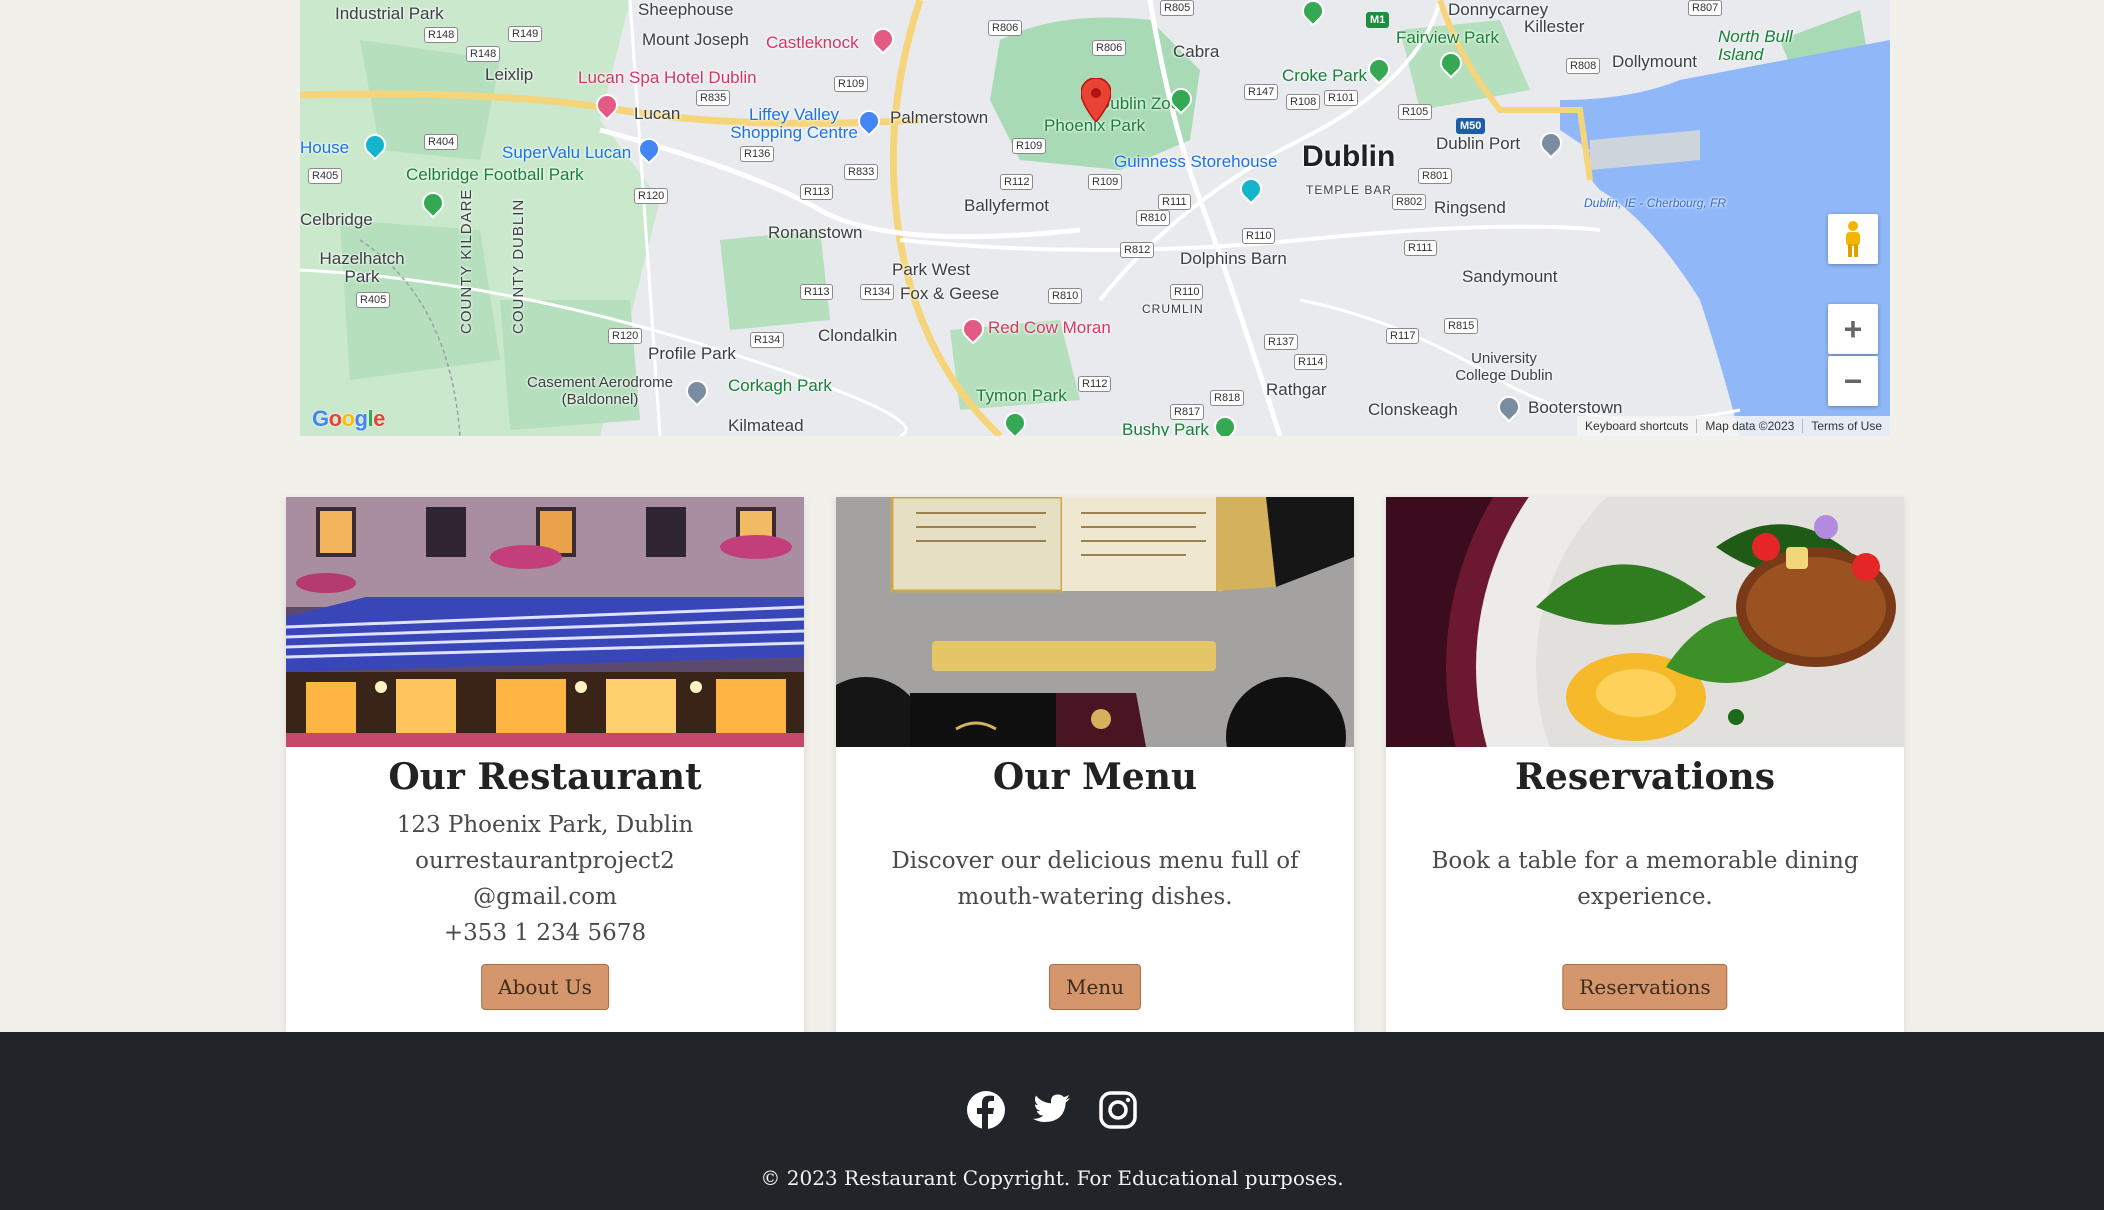 This screenshot has height=1210, width=2104. I want to click on road-label: R105, so click(1415, 112).